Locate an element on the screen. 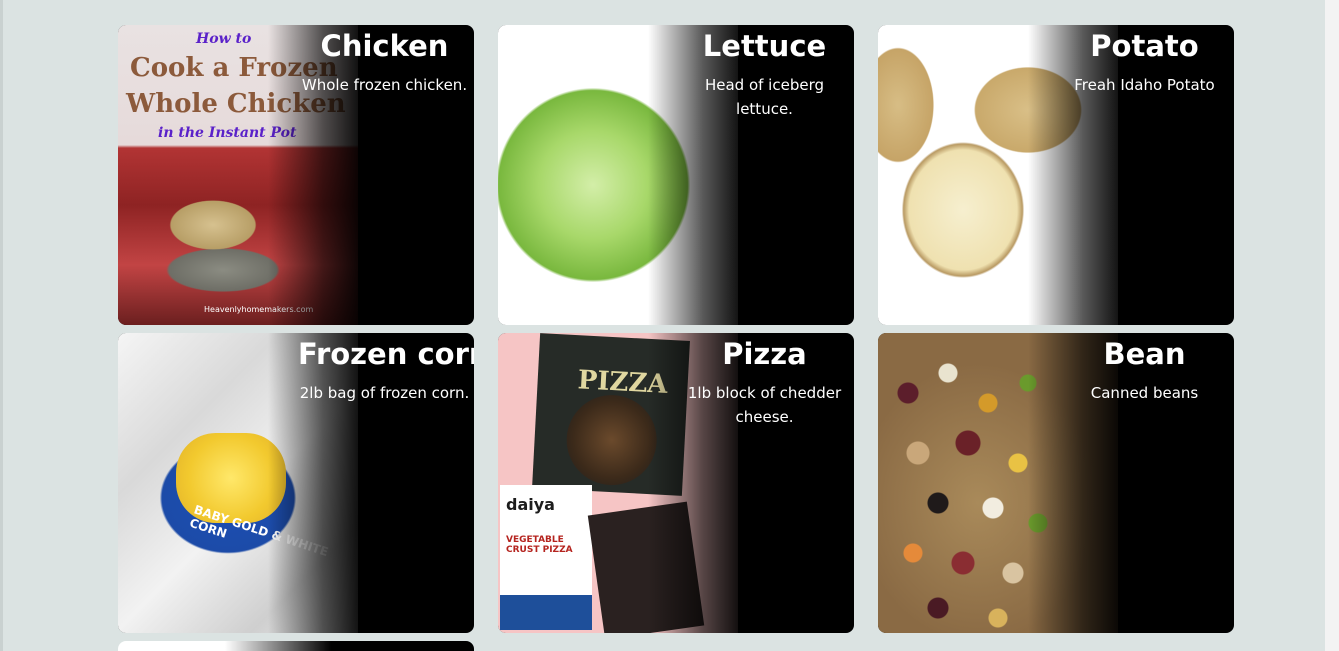 The height and width of the screenshot is (651, 1339). card-title: Frozen corn is located at coordinates (386, 354).